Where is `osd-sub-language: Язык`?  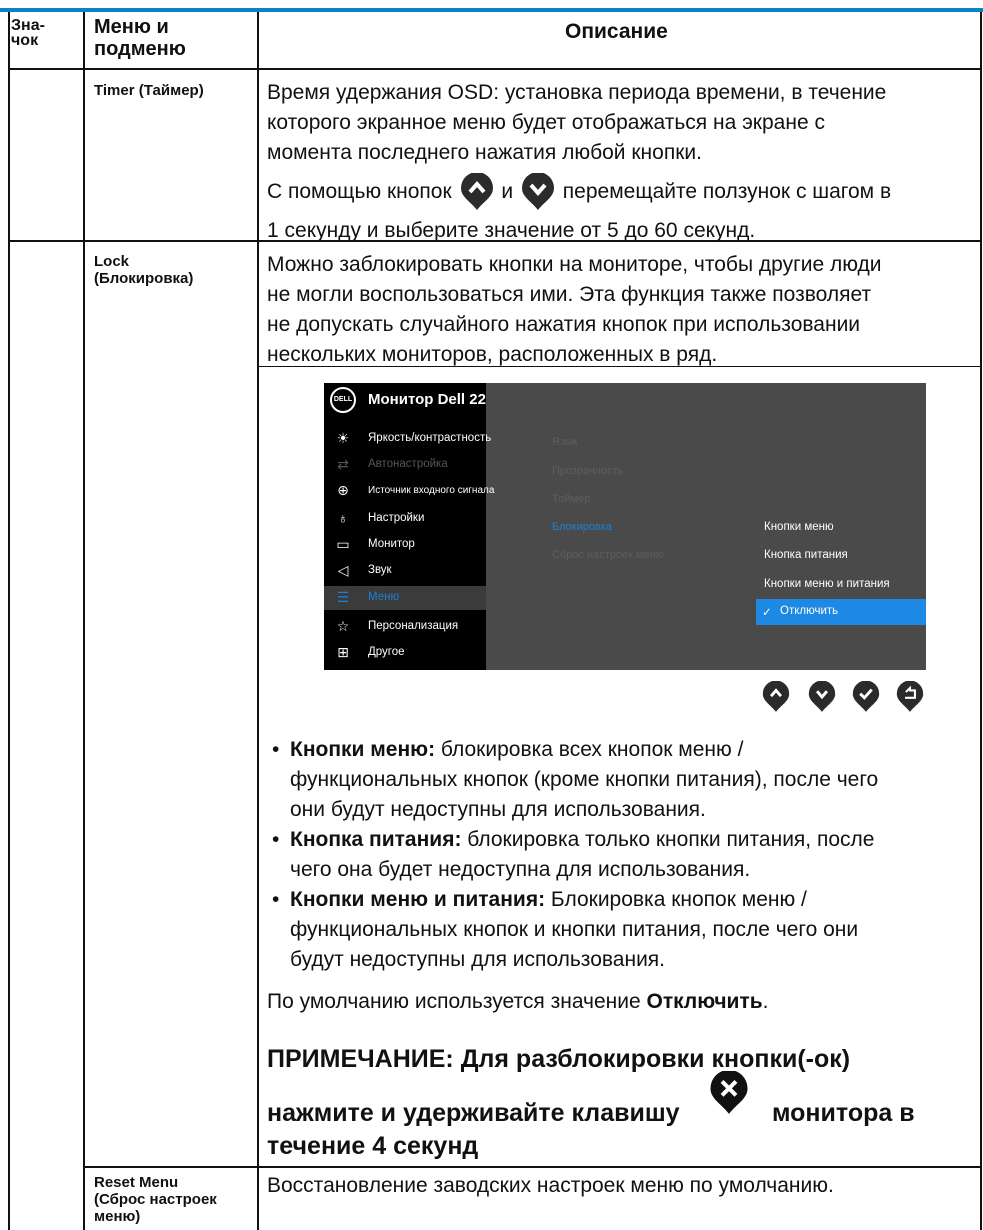
osd-sub-language: Язык is located at coordinates (565, 442).